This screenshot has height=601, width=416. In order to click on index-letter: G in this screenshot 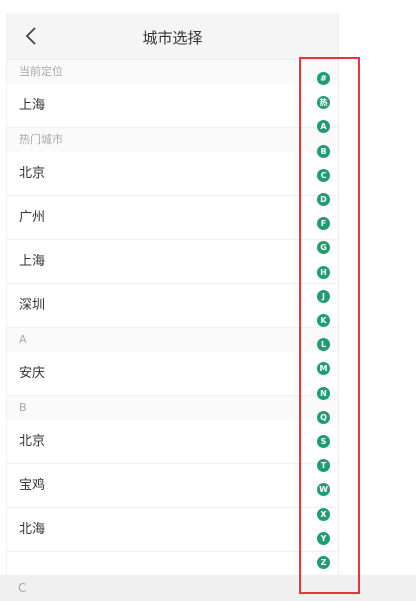, I will do `click(323, 248)`.